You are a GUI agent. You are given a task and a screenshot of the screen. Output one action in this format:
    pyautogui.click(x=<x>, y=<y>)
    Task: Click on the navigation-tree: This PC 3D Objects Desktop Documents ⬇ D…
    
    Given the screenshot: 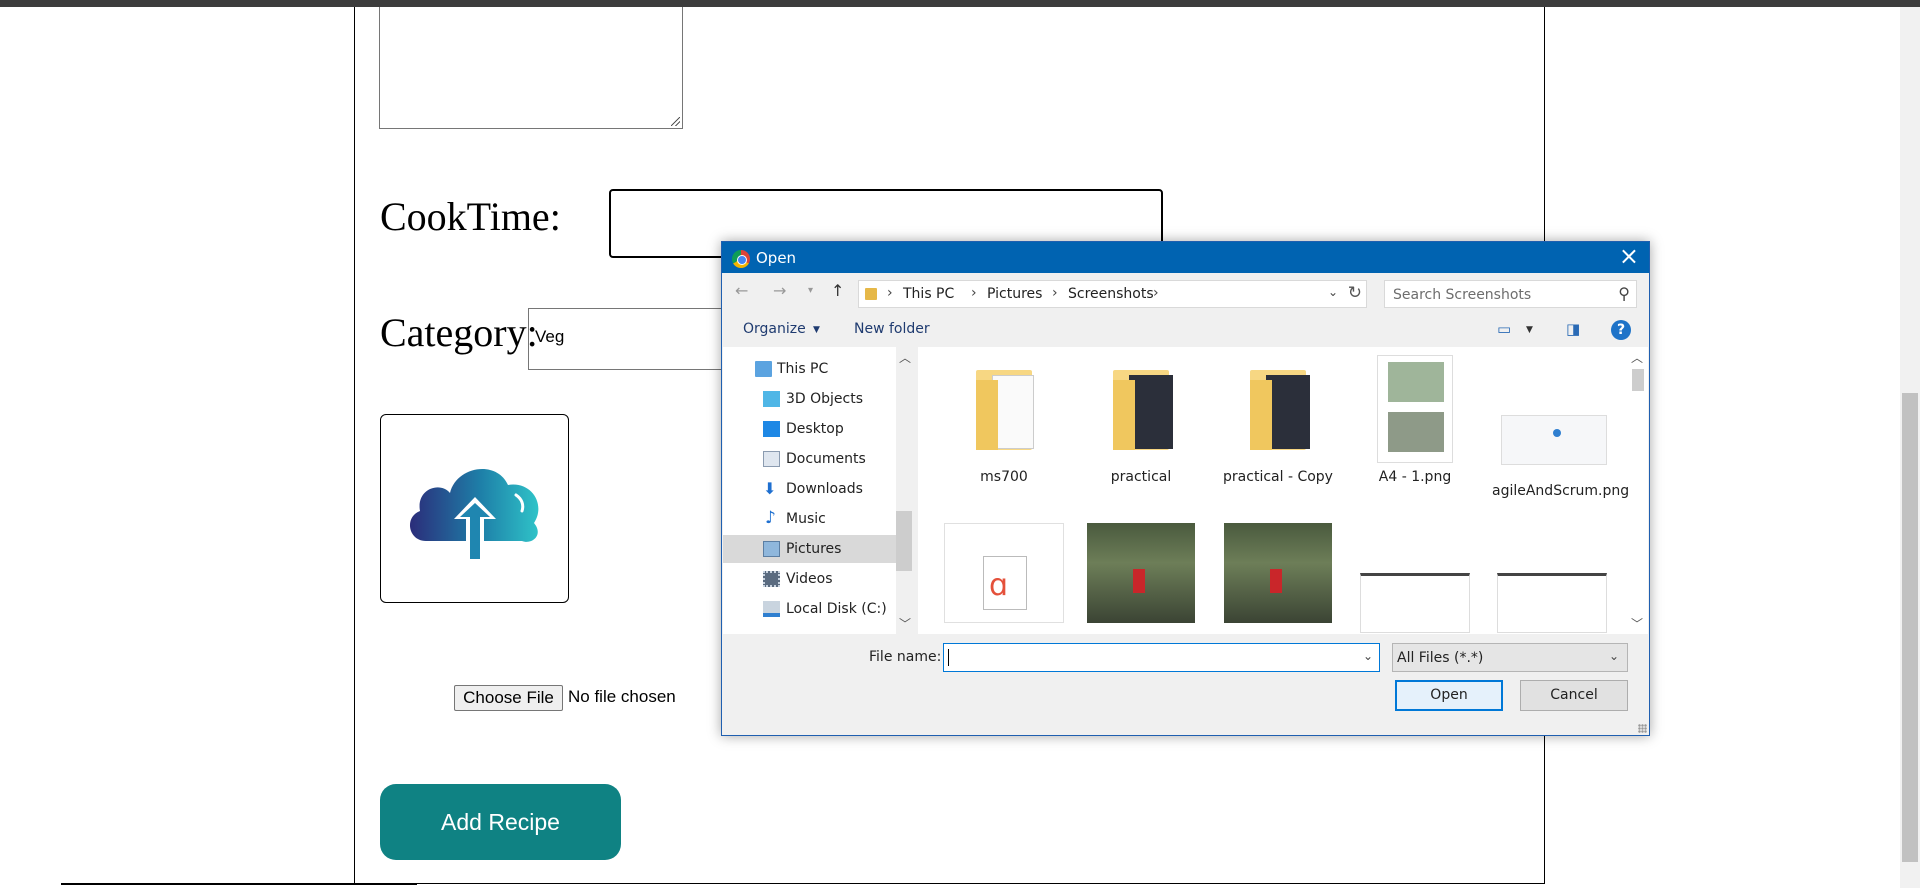 What is the action you would take?
    pyautogui.click(x=817, y=490)
    